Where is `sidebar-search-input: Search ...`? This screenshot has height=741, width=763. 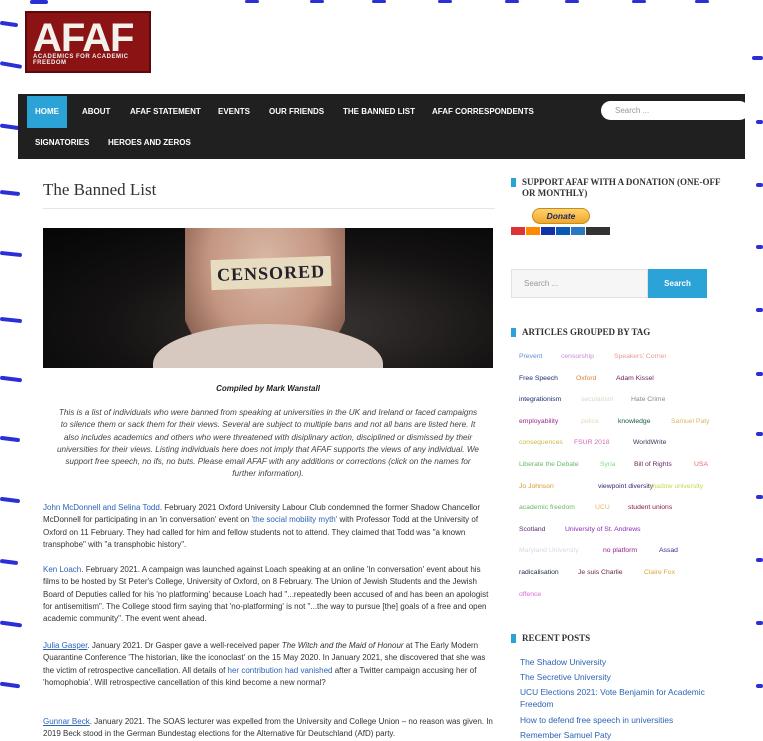 sidebar-search-input: Search ... is located at coordinates (579, 283).